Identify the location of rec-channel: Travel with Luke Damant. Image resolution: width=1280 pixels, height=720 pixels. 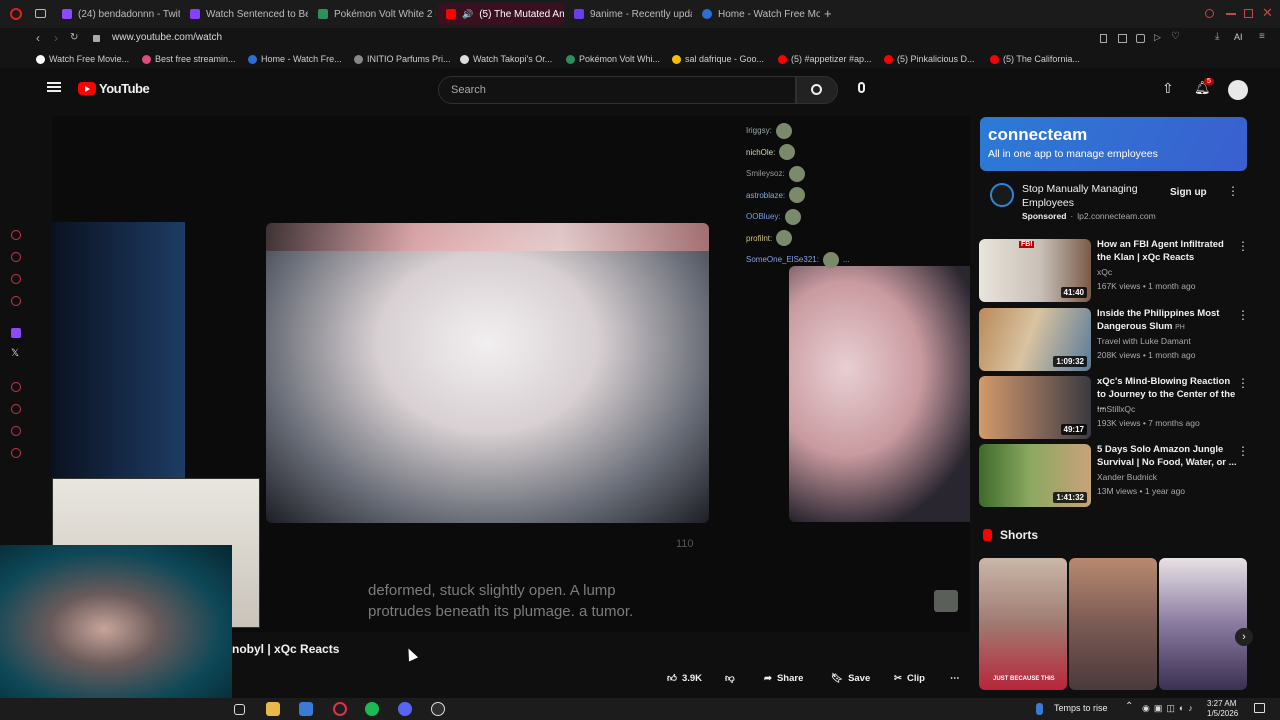
(1144, 341).